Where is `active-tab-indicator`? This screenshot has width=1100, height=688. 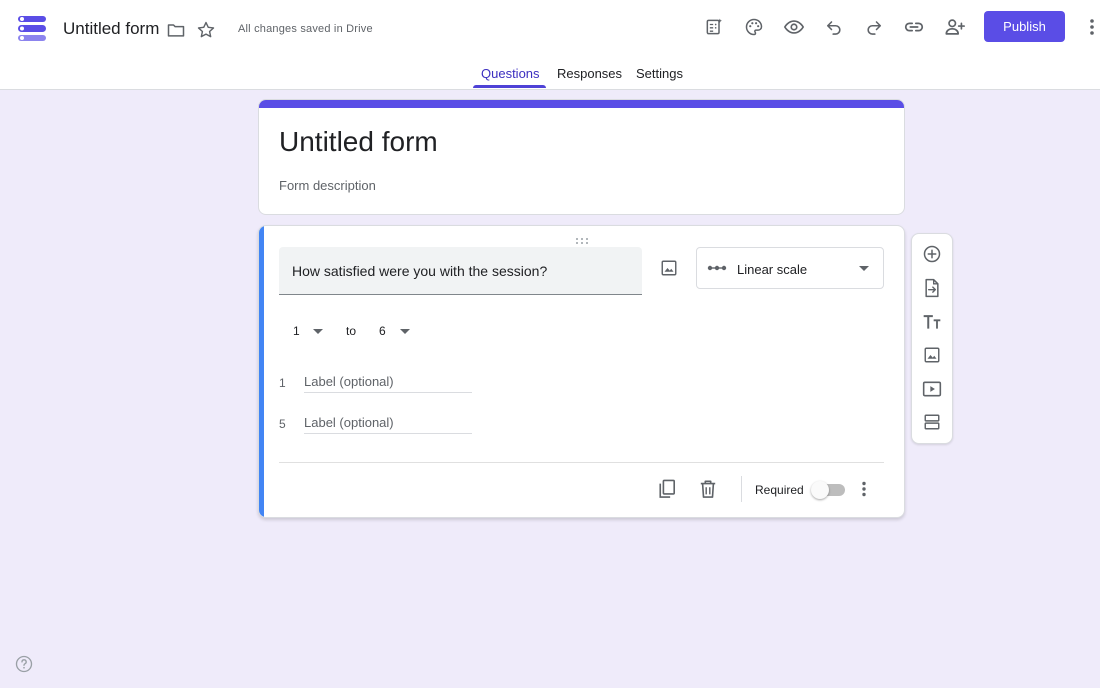 active-tab-indicator is located at coordinates (509, 86).